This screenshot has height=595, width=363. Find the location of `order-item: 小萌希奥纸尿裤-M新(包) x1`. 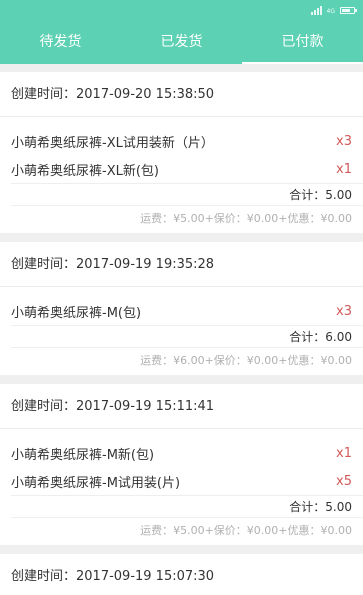

order-item: 小萌希奥纸尿裤-M新(包) x1 is located at coordinates (181, 453).